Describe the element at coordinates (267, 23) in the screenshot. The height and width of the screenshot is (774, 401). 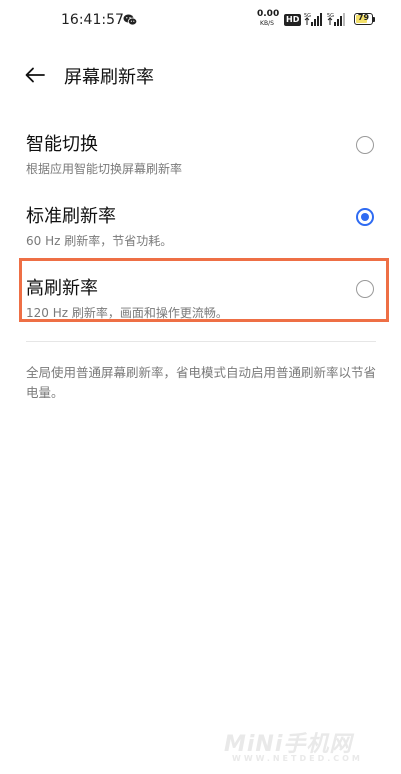
I see `network-speed-unit: KB/S` at that location.